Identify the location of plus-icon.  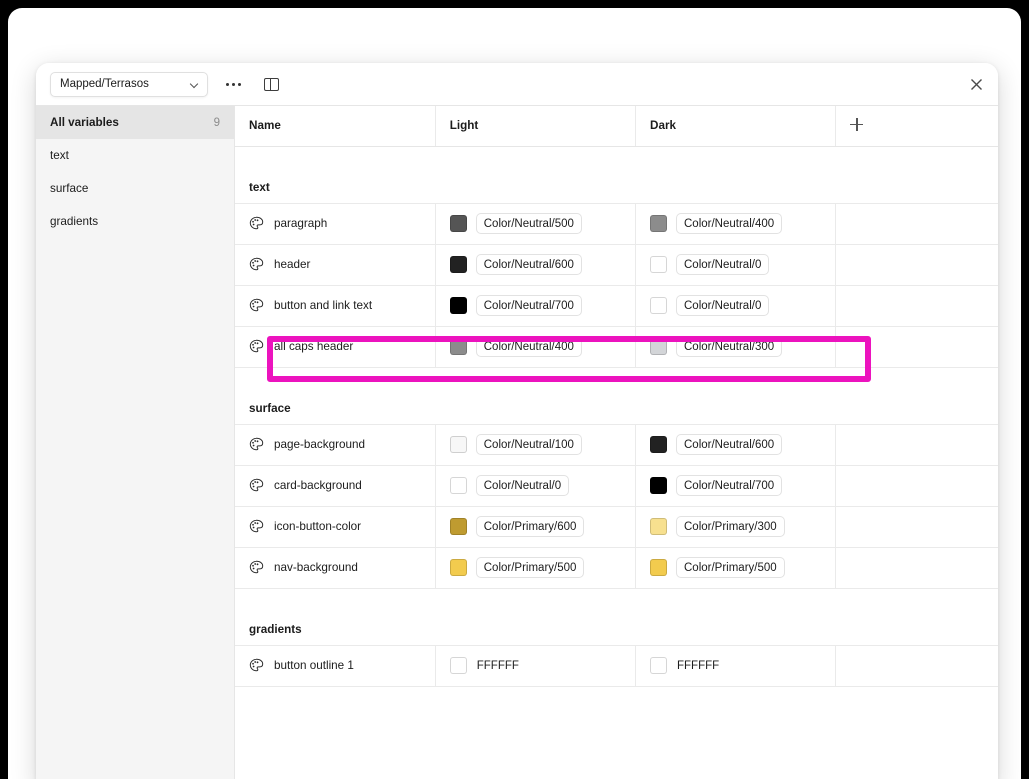
(857, 124).